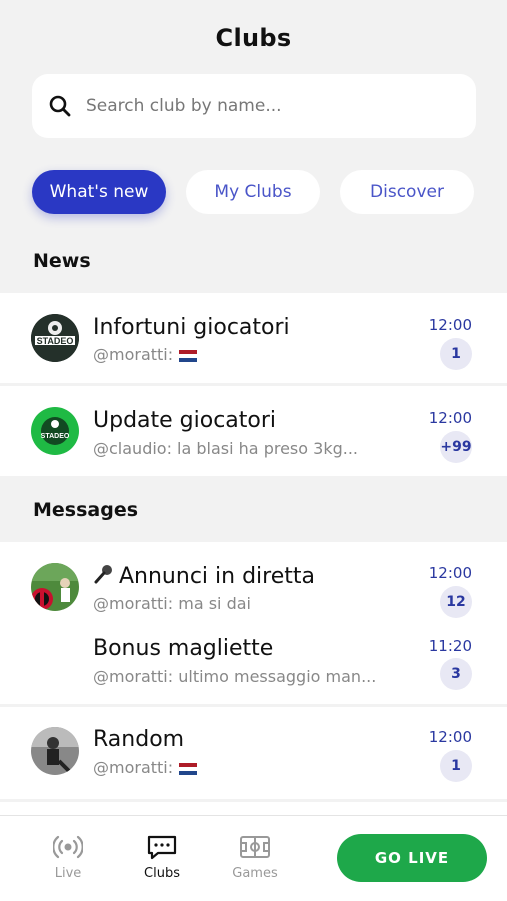 This screenshot has height=901, width=507. What do you see at coordinates (68, 873) in the screenshot?
I see `nav-label: Live` at bounding box center [68, 873].